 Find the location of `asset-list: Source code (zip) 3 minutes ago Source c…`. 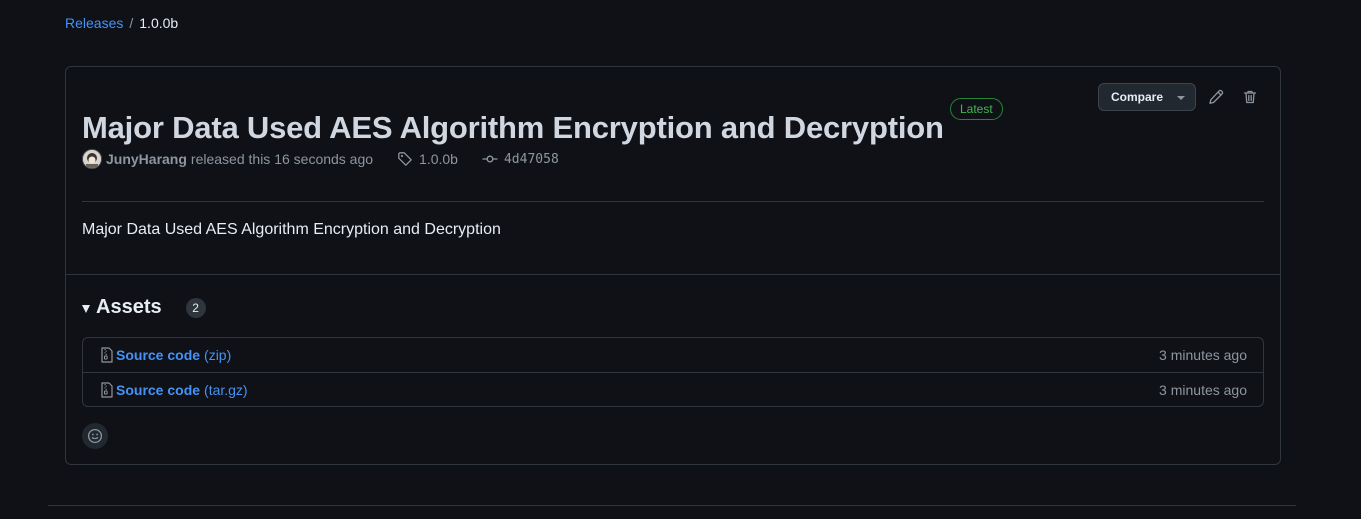

asset-list: Source code (zip) 3 minutes ago Source c… is located at coordinates (673, 372).